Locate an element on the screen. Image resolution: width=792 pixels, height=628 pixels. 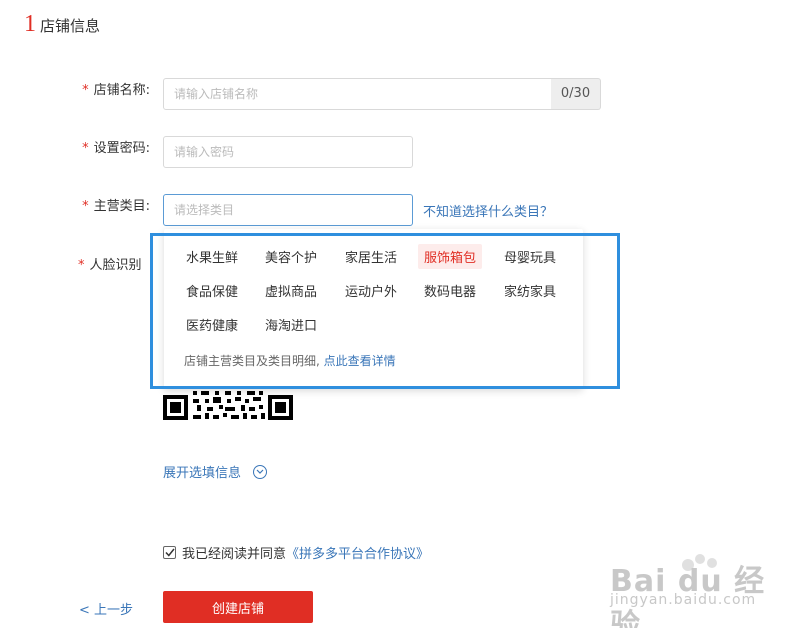
store-name-label-text: 店铺名称: is located at coordinates (121, 90).